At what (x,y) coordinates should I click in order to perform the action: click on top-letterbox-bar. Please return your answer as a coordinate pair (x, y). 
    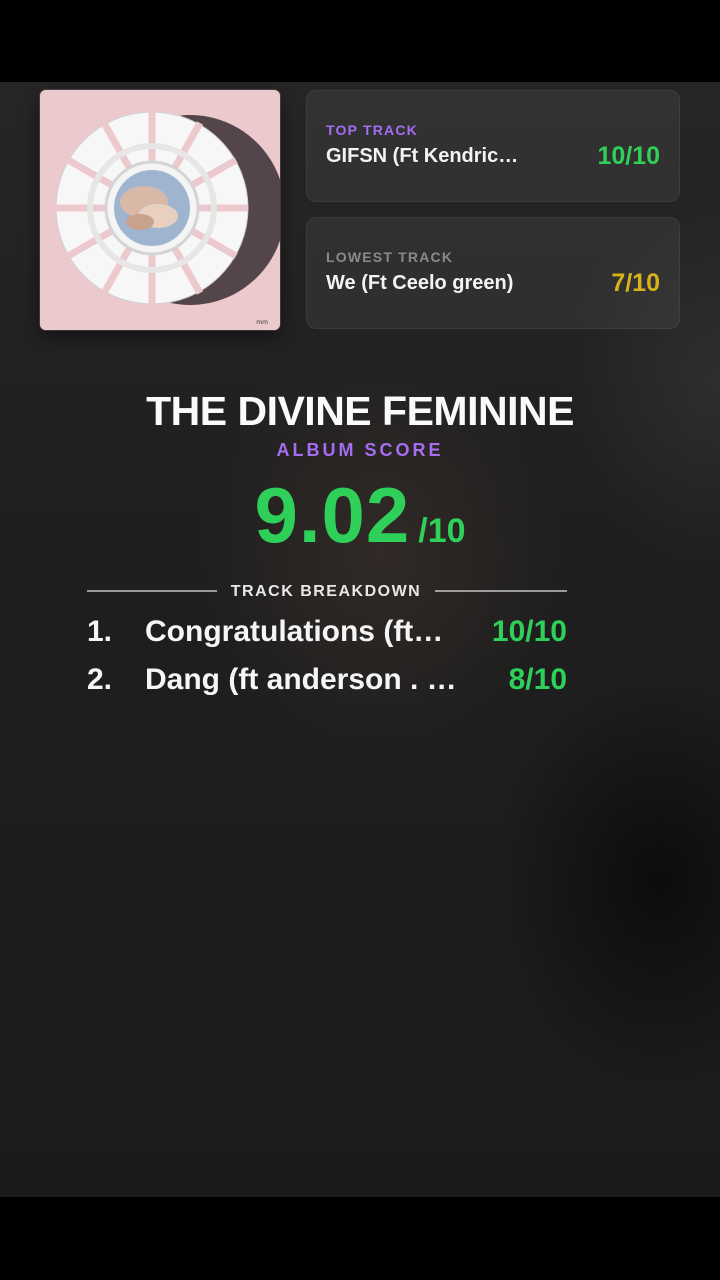
    Looking at the image, I should click on (360, 41).